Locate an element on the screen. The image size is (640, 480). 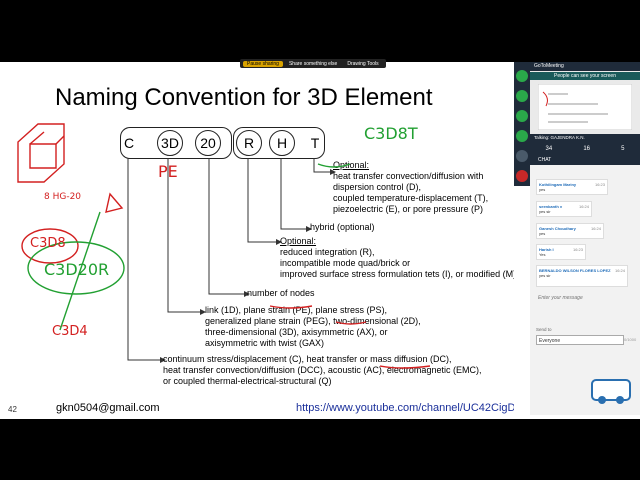
optional-r-label: Optional: is located at coordinates (298, 241).